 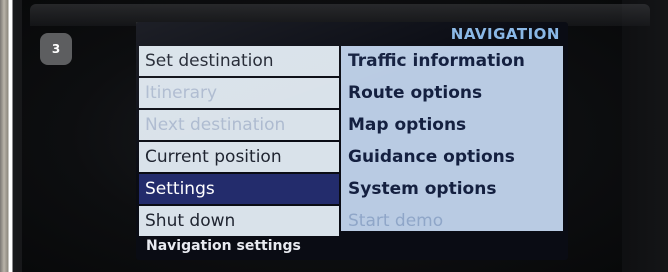 What do you see at coordinates (452, 93) in the screenshot?
I see `submenu-item-route-options: Route options` at bounding box center [452, 93].